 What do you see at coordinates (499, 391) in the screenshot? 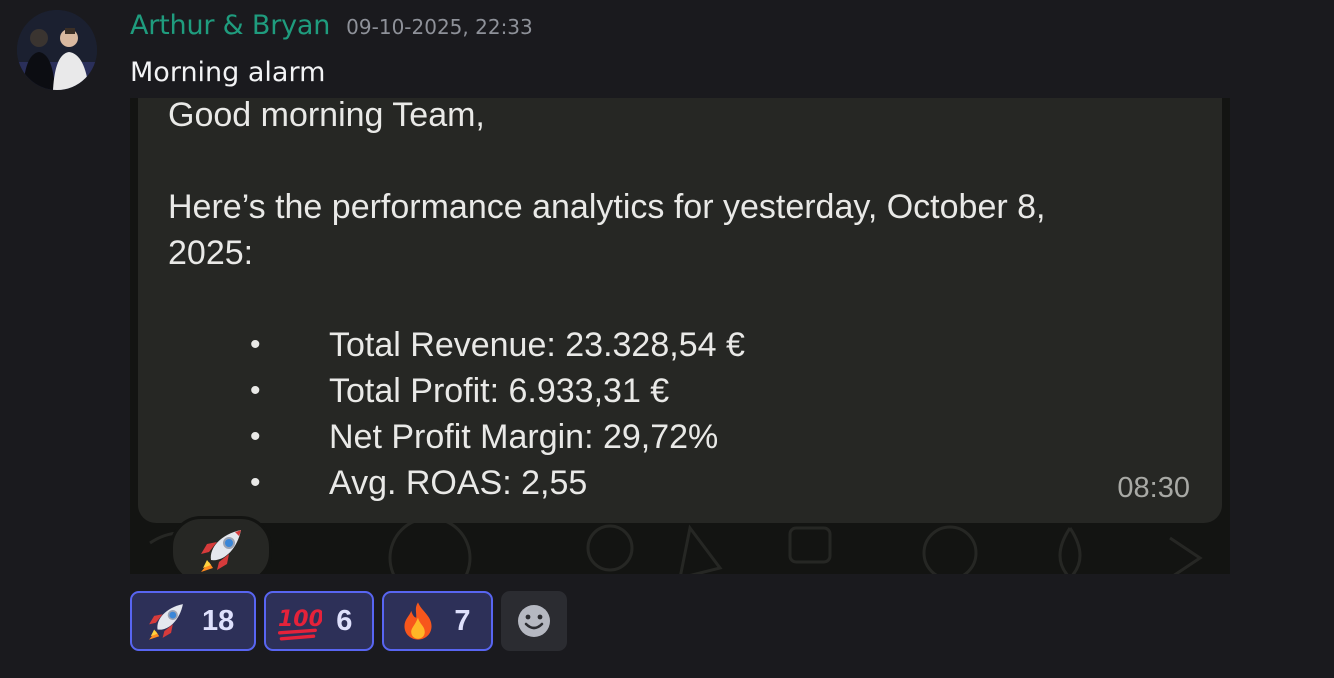
I see `stat-total-profit: Total Profit: 6.933,31 €` at bounding box center [499, 391].